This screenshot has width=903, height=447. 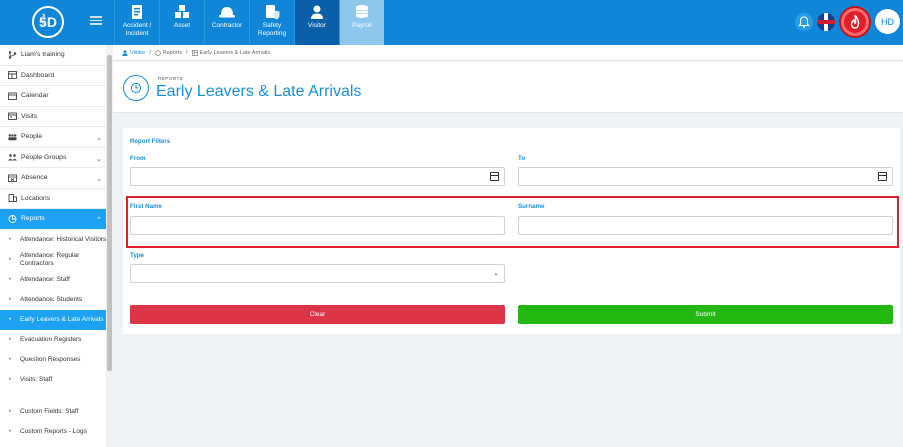 What do you see at coordinates (362, 25) in the screenshot?
I see `module-label: Payroll` at bounding box center [362, 25].